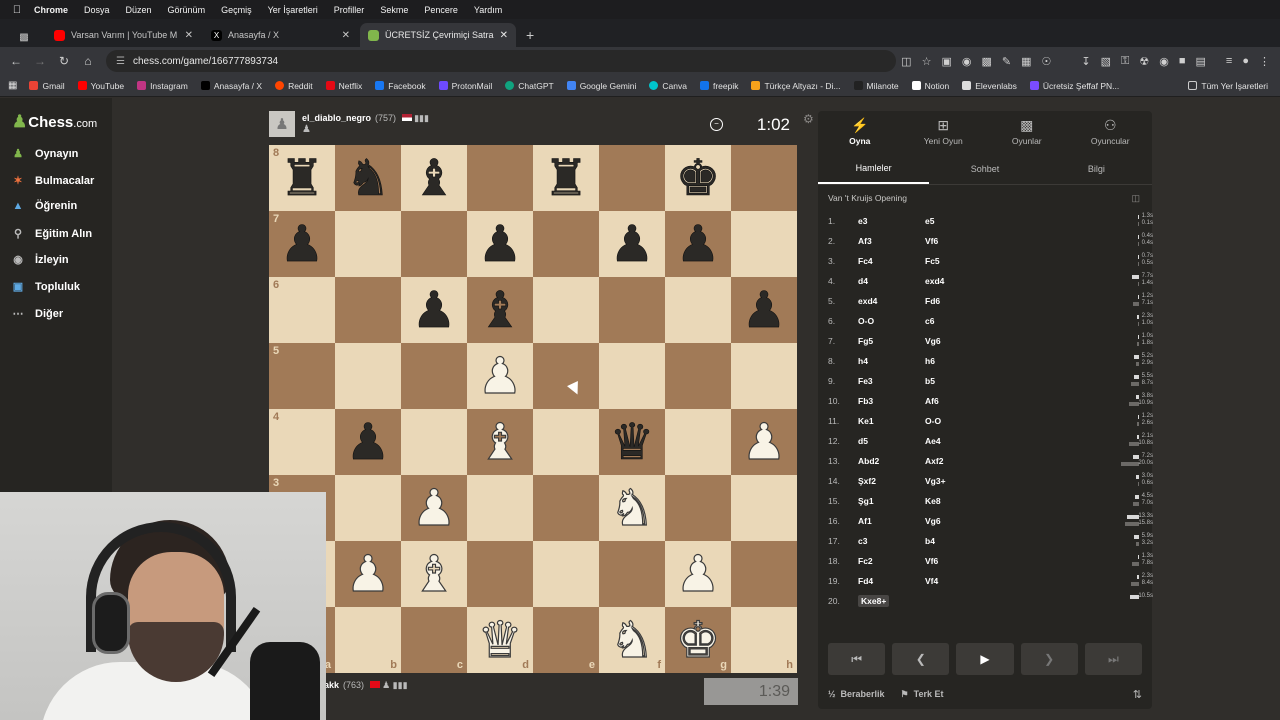 The width and height of the screenshot is (1280, 720). I want to click on bookmark-item: Canva, so click(668, 86).